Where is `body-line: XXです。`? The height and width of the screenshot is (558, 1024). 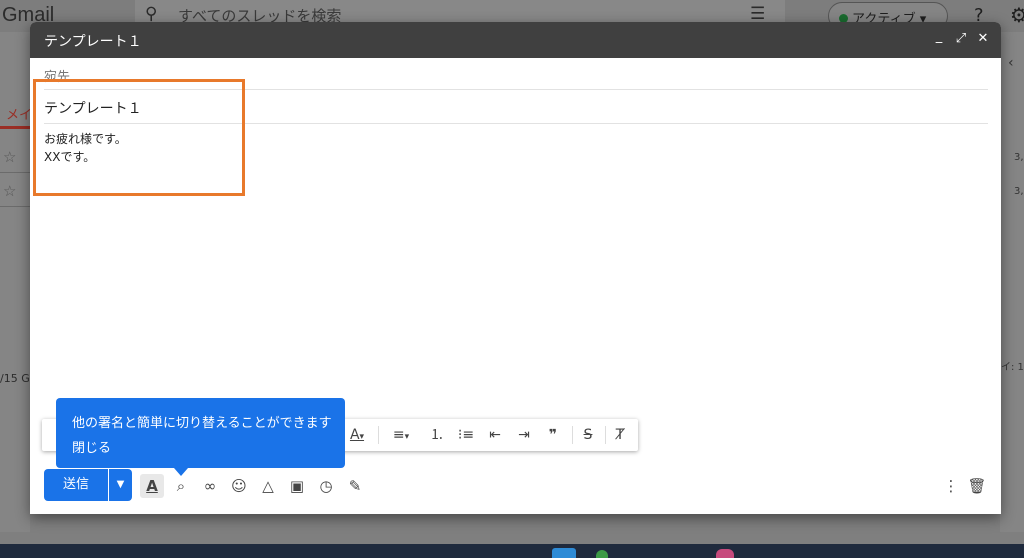 body-line: XXです。 is located at coordinates (70, 157).